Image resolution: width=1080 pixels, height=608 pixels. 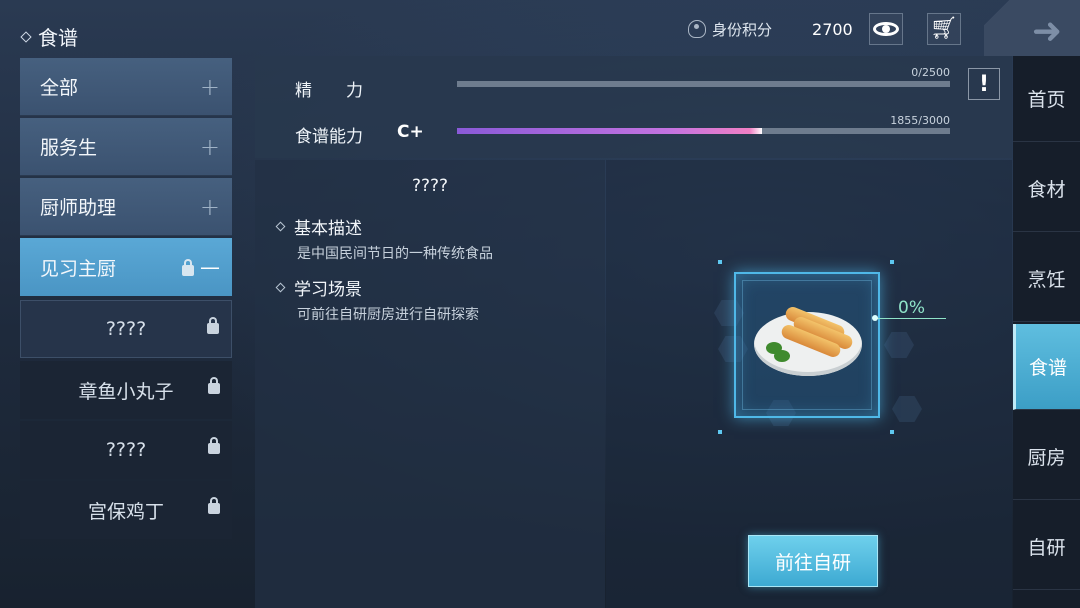 What do you see at coordinates (1046, 367) in the screenshot?
I see `nav-recipes: 食谱` at bounding box center [1046, 367].